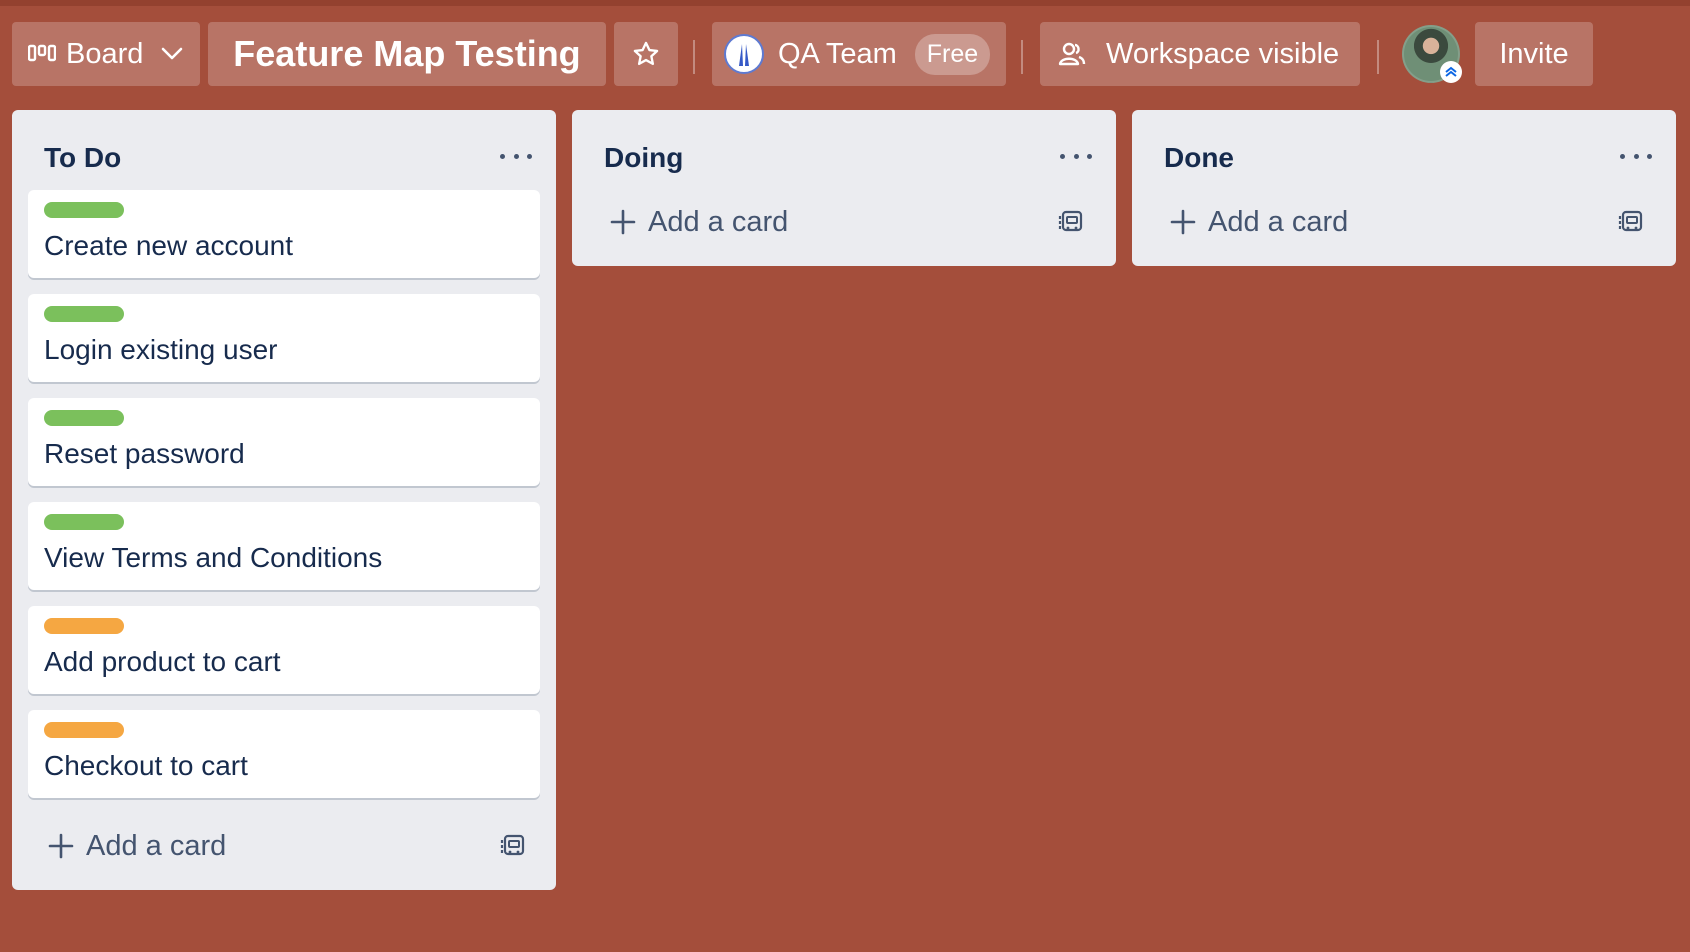 The image size is (1690, 952). I want to click on board-view-icon, so click(42, 53).